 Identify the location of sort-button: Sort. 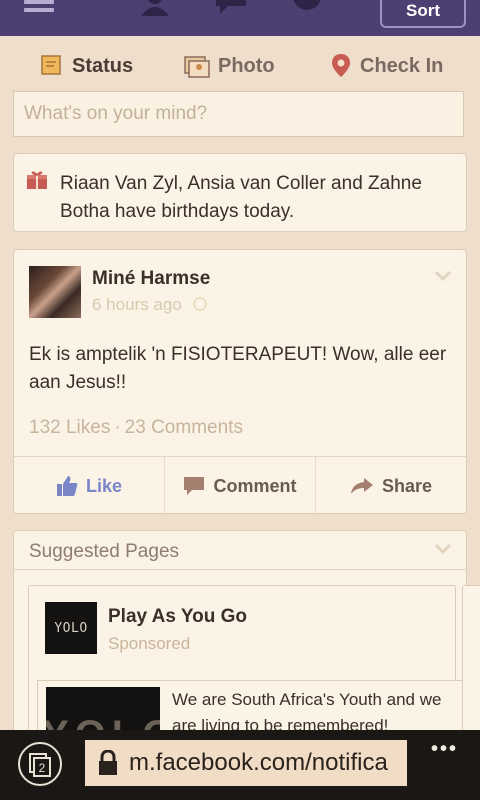
(423, 14).